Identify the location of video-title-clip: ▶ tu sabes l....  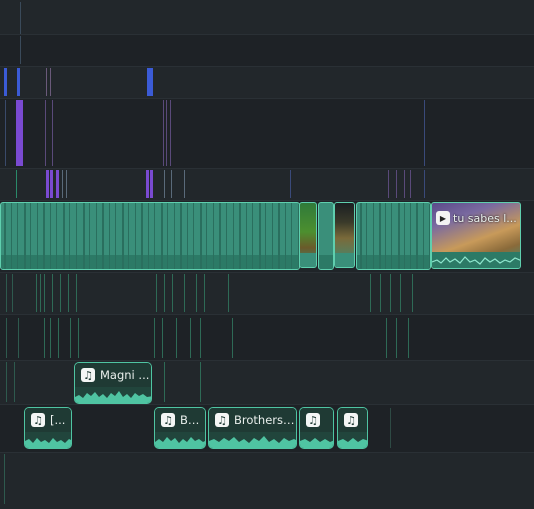
(476, 235).